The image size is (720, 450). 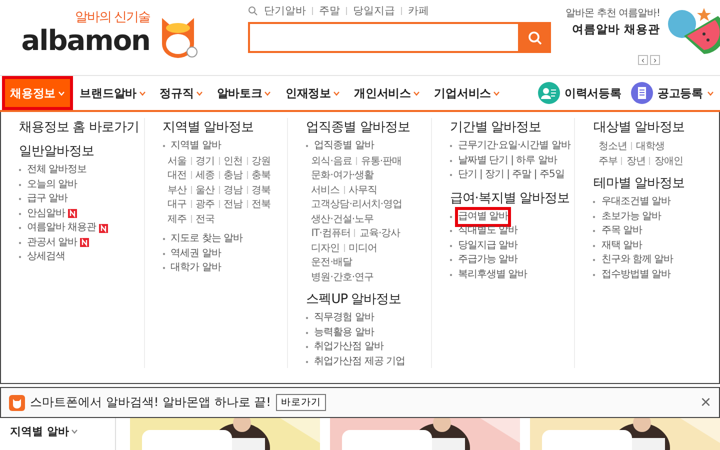 I want to click on menu-link: 지도로 찾는 알바, so click(x=206, y=239).